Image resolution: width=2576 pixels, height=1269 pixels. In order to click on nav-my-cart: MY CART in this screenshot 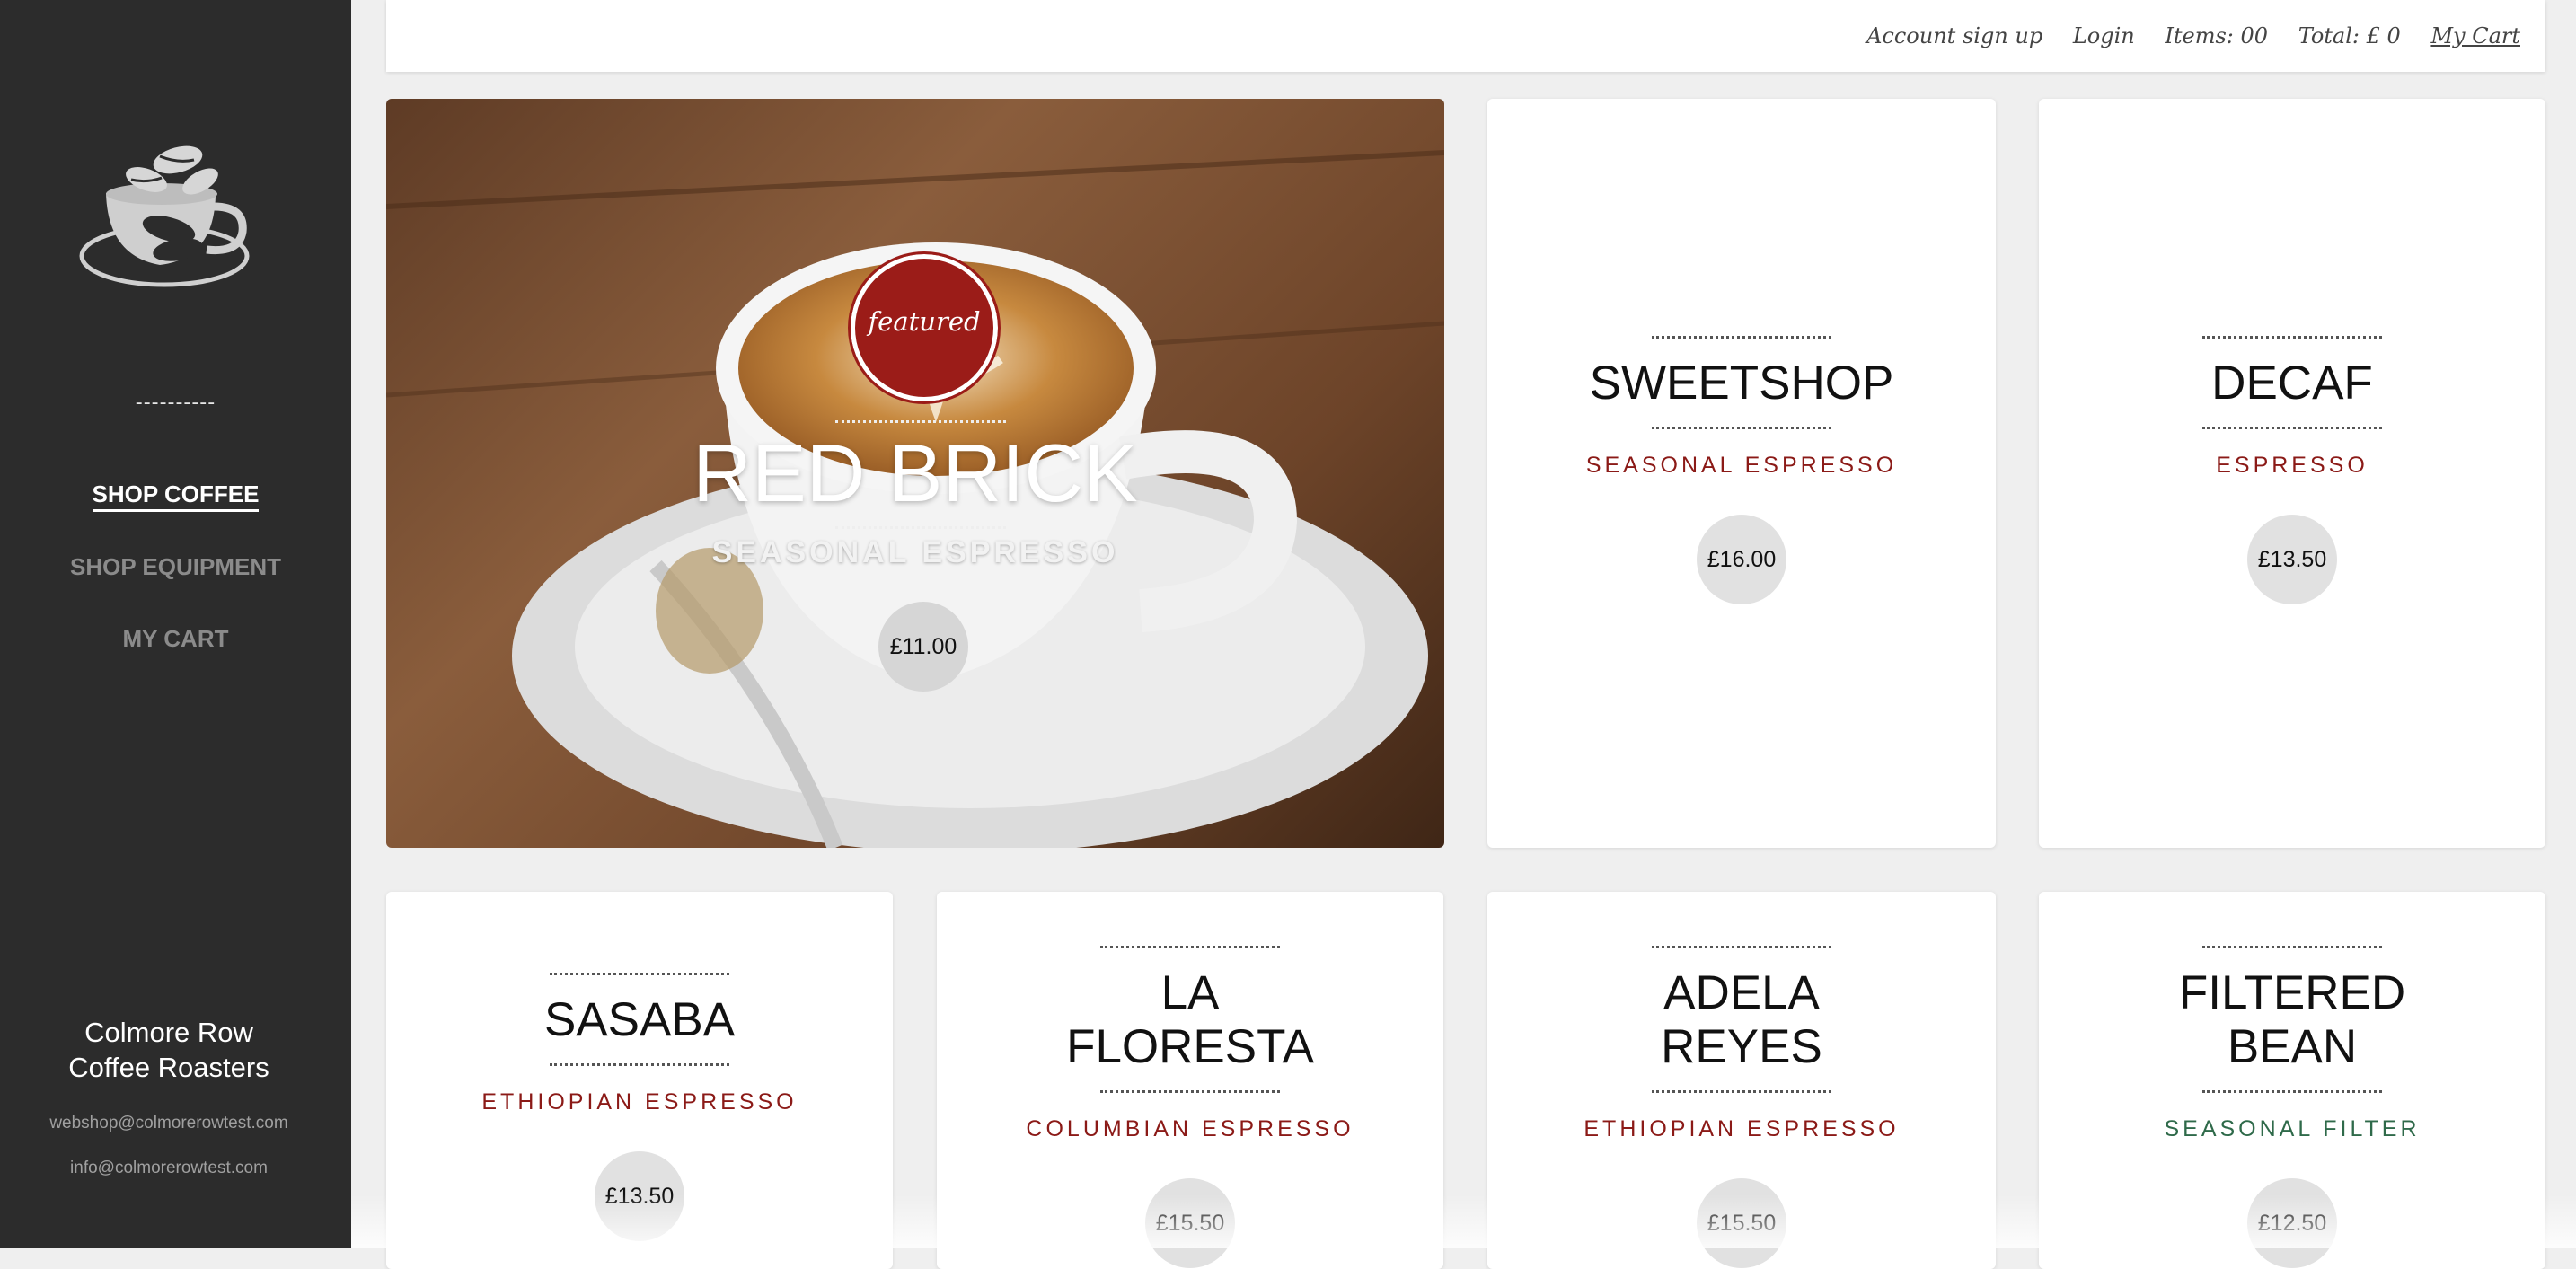, I will do `click(175, 639)`.